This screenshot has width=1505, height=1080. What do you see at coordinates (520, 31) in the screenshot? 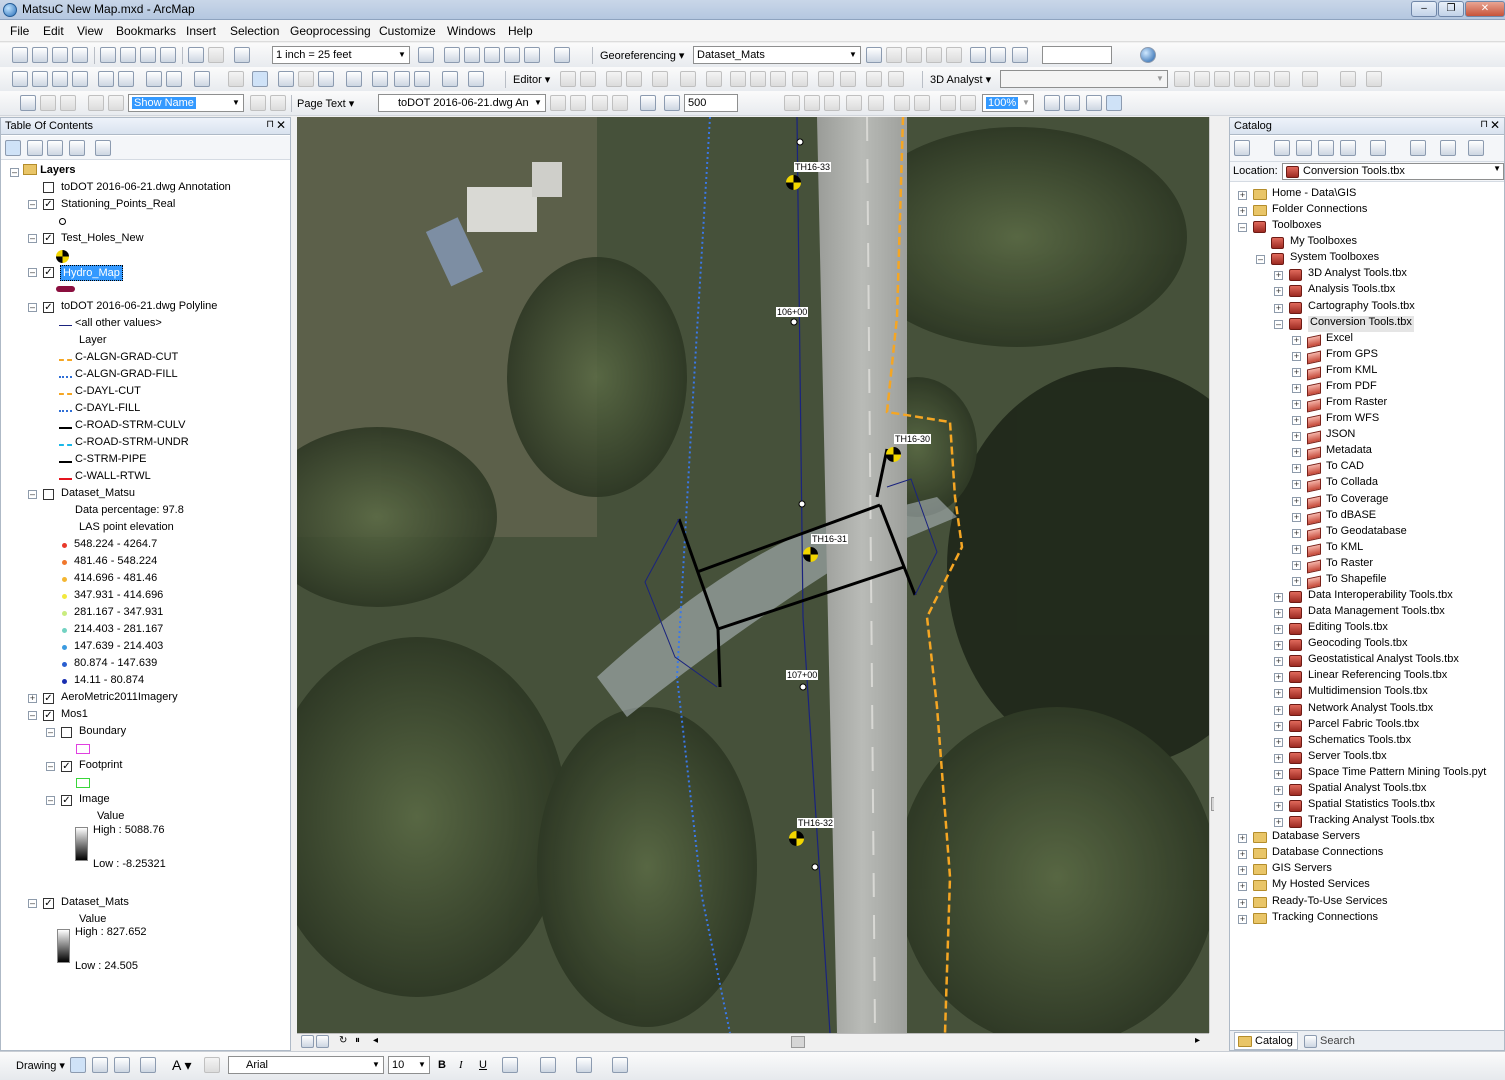
I see `menu-help: Help` at bounding box center [520, 31].